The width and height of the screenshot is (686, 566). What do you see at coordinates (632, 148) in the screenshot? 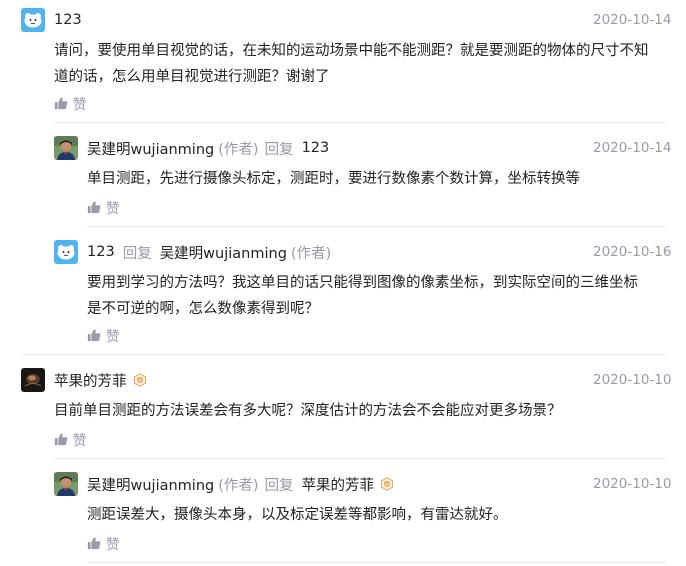
I see `reply-date: 2020-10-14` at bounding box center [632, 148].